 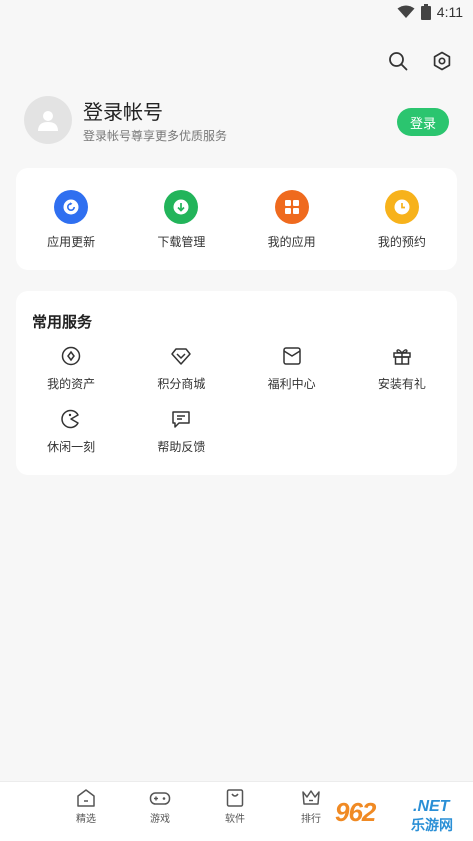 I want to click on nav-item-software: 软件, so click(x=235, y=806).